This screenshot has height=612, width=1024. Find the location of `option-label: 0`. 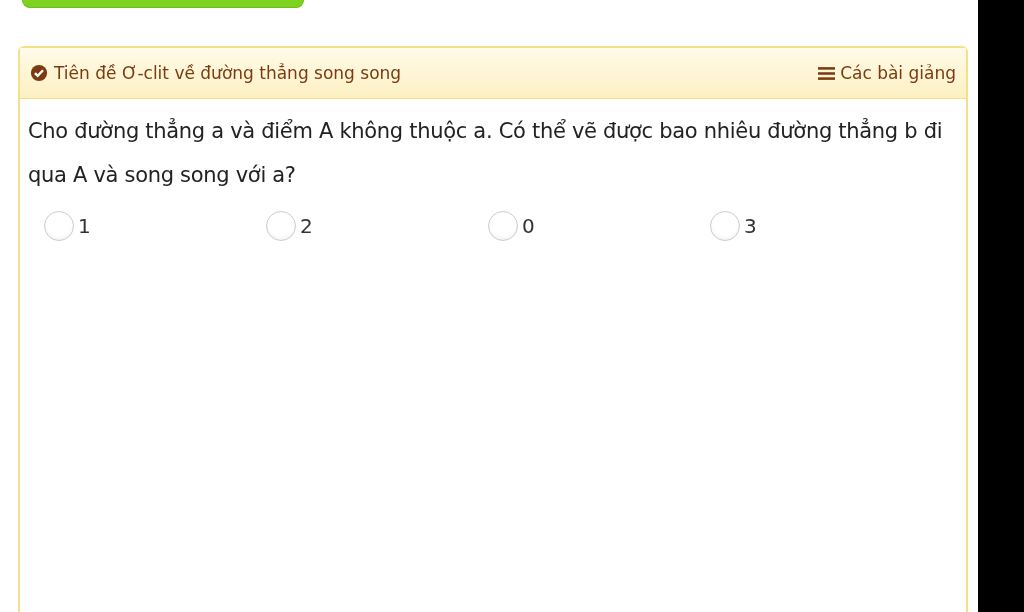

option-label: 0 is located at coordinates (528, 226).